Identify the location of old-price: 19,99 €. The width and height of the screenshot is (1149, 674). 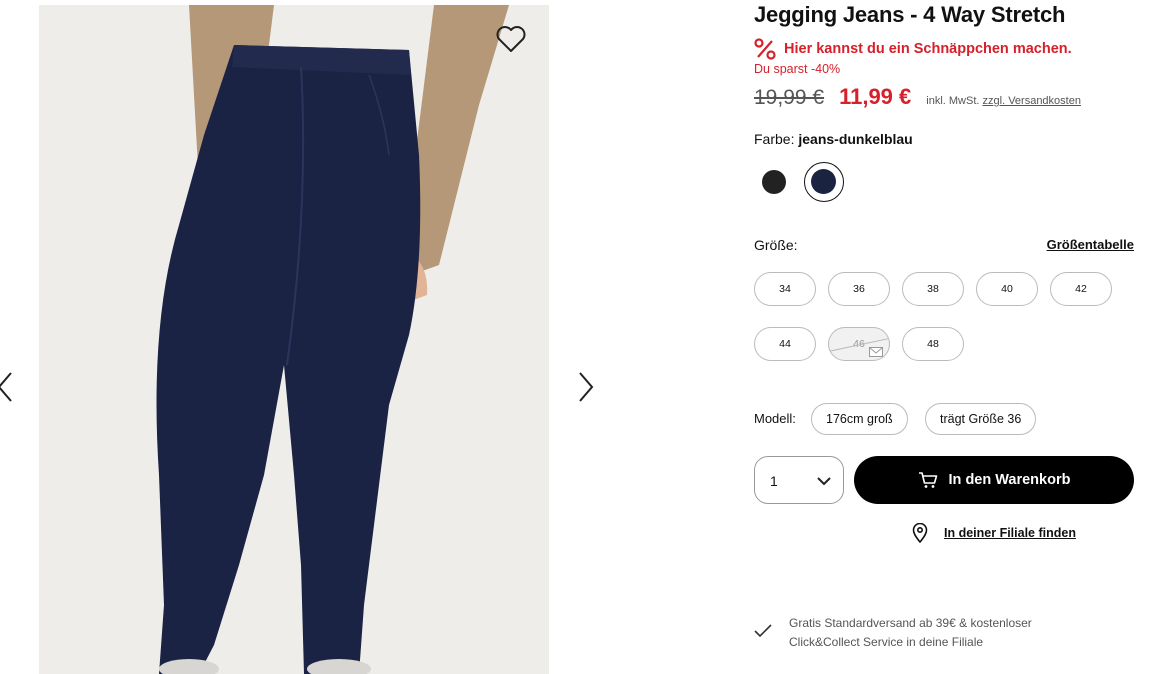
(789, 97).